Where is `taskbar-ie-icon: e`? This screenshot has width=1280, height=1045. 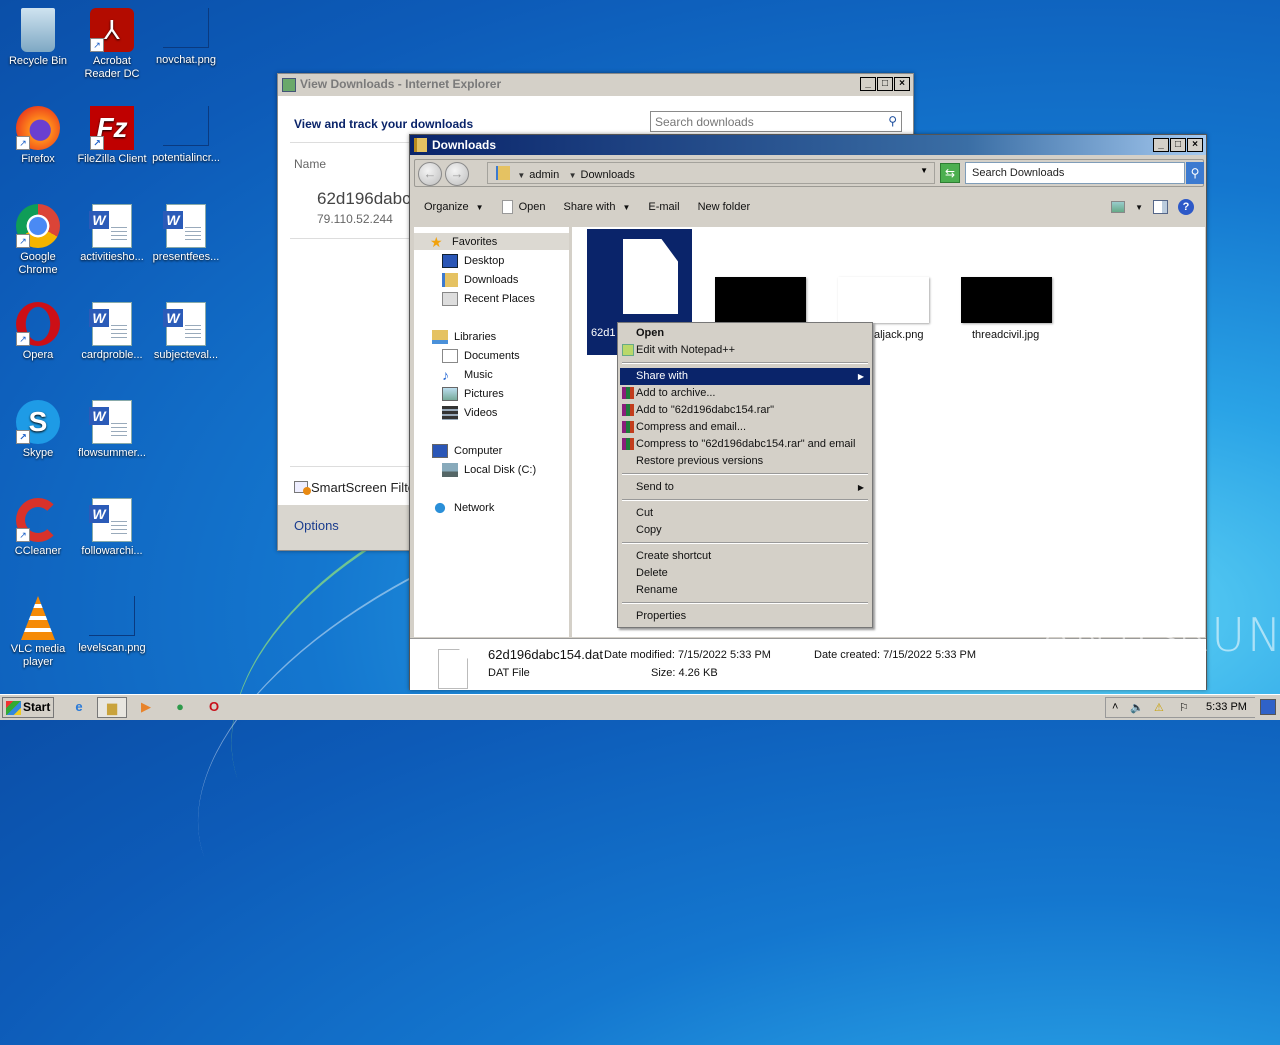
taskbar-ie-icon: e is located at coordinates (79, 707).